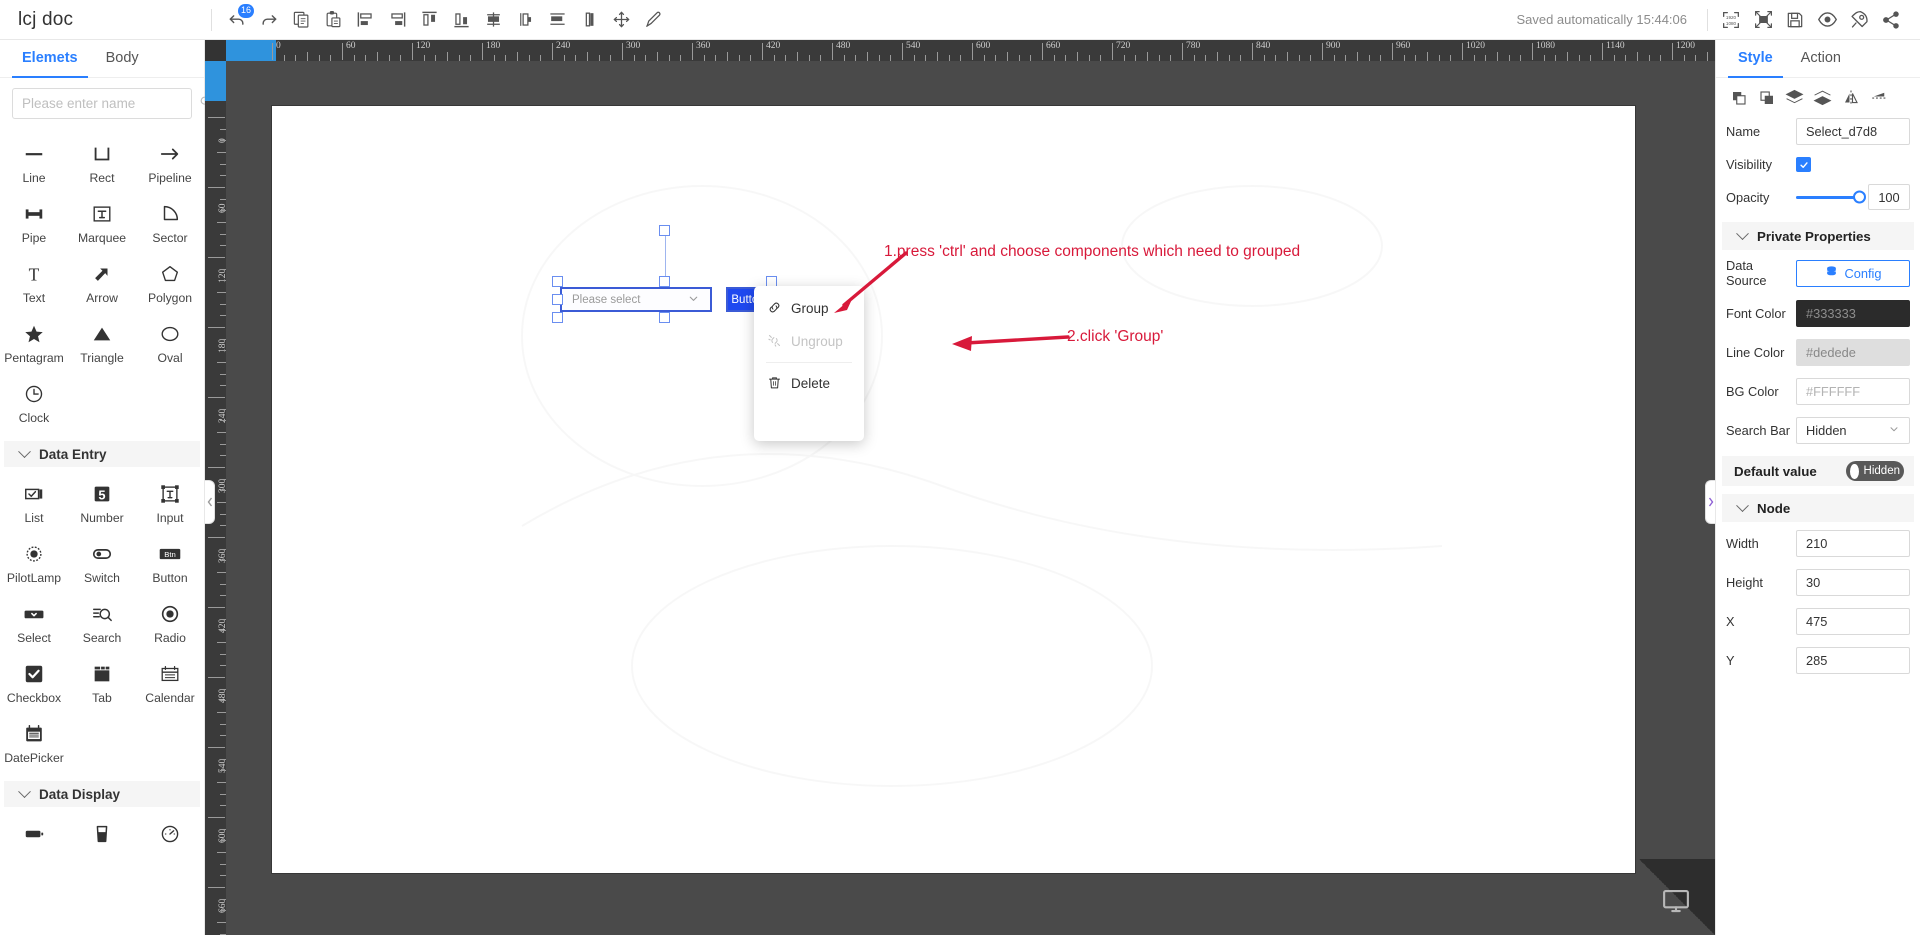 The image size is (1920, 935). Describe the element at coordinates (170, 685) in the screenshot. I see `palette-item-calendar: Calendar` at that location.